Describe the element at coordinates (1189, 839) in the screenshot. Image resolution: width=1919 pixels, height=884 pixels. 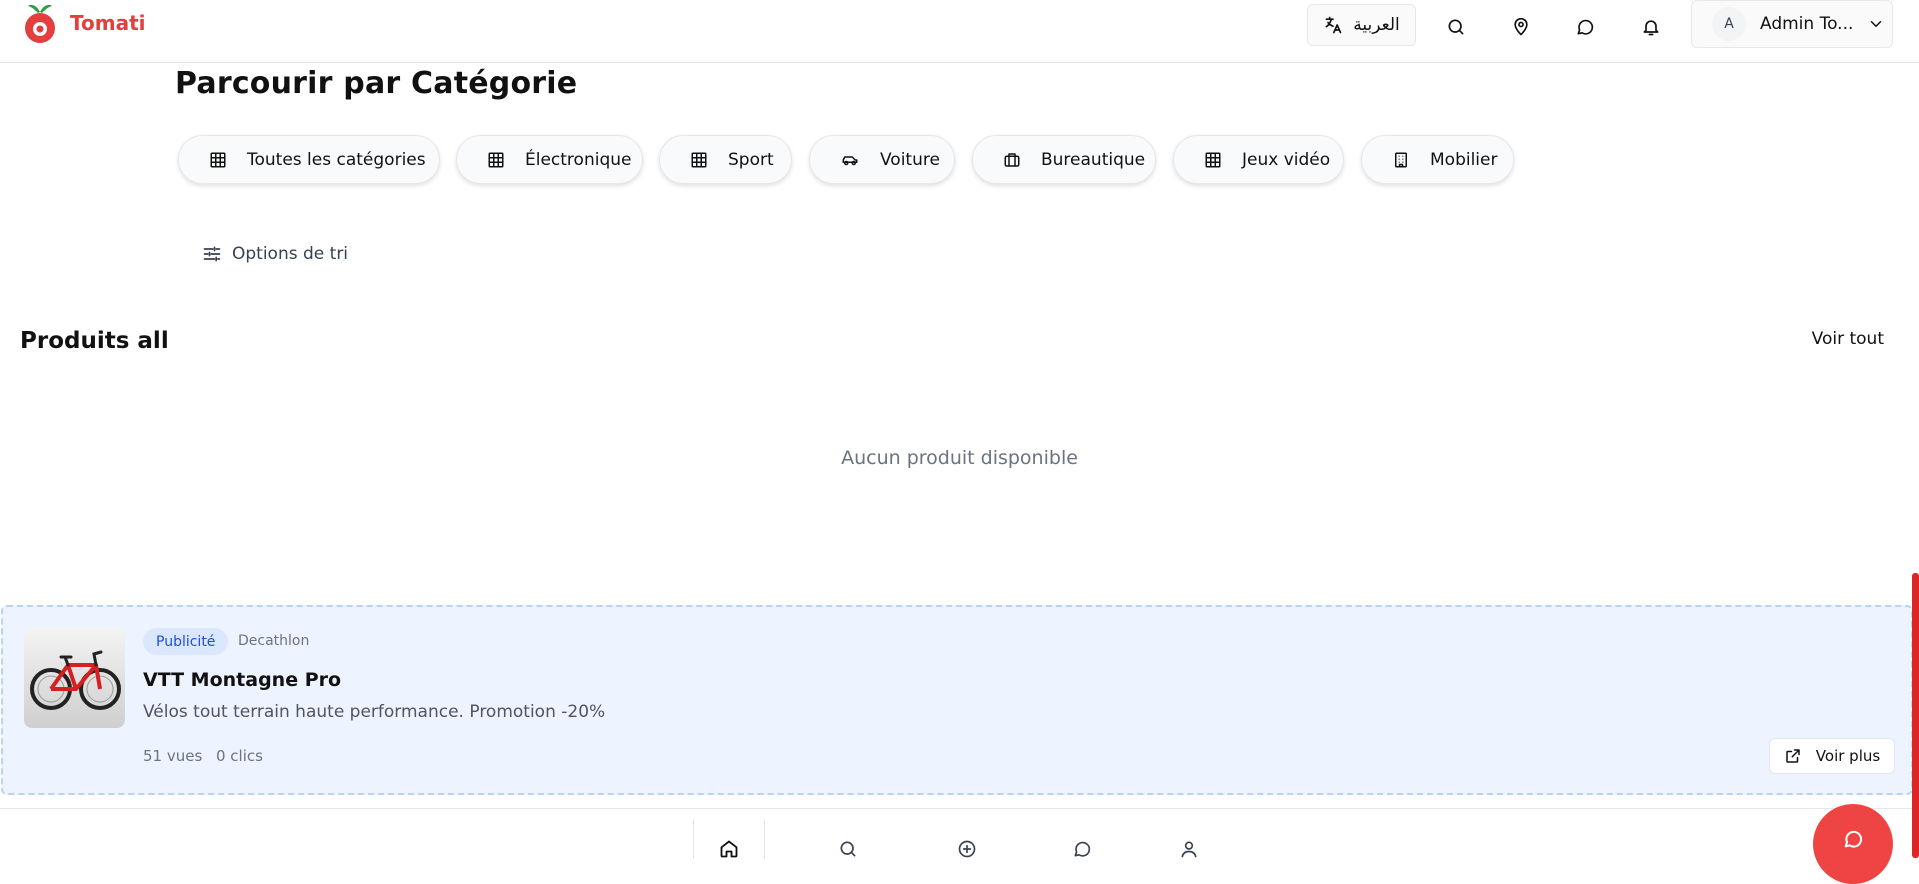
I see `nav-profile` at that location.